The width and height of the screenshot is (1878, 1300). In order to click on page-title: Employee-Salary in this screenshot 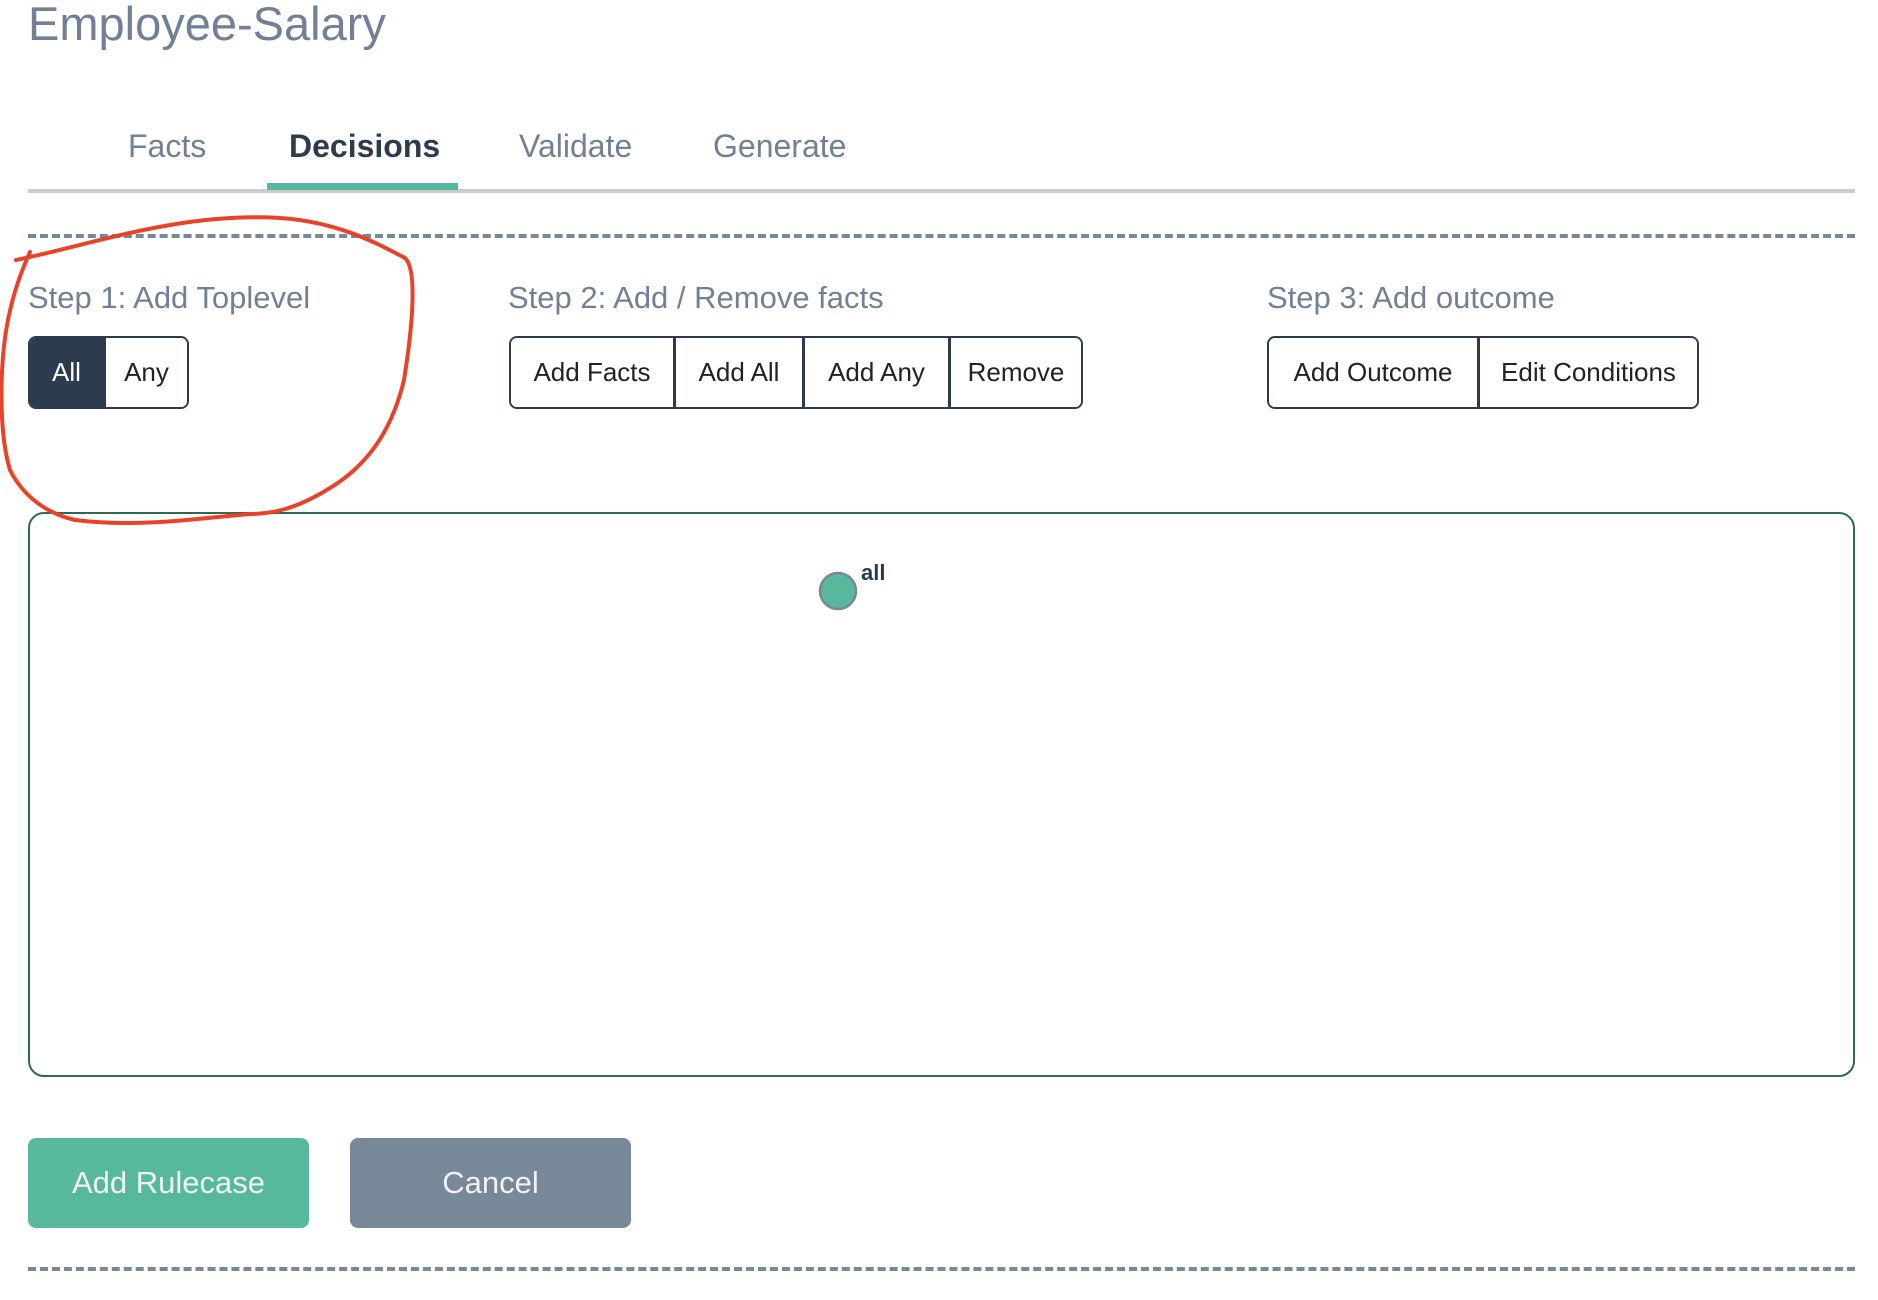, I will do `click(207, 25)`.